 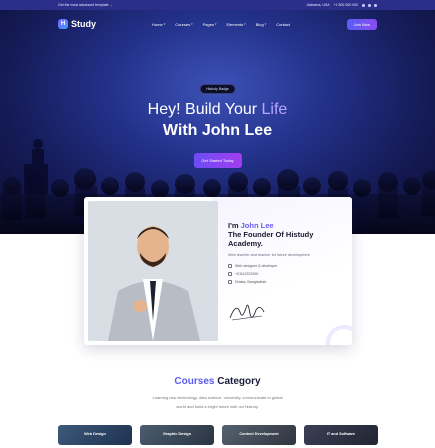 I want to click on location-icon, so click(x=230, y=282).